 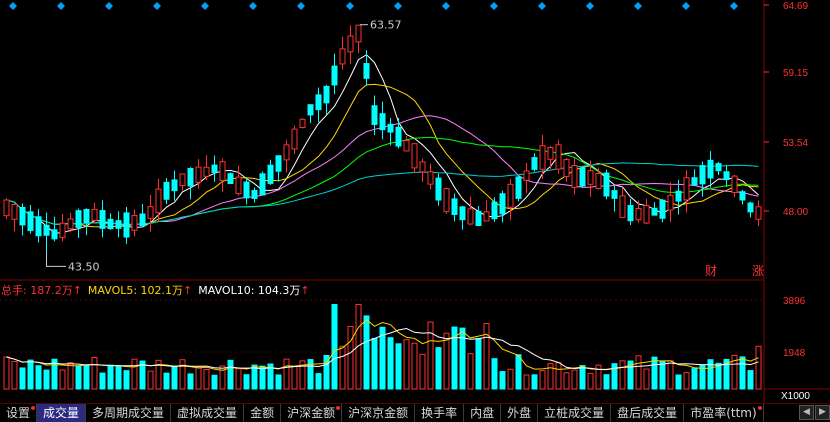 What do you see at coordinates (249, 290) in the screenshot?
I see `legend-mavol10: MAVOL10: 104.3万` at bounding box center [249, 290].